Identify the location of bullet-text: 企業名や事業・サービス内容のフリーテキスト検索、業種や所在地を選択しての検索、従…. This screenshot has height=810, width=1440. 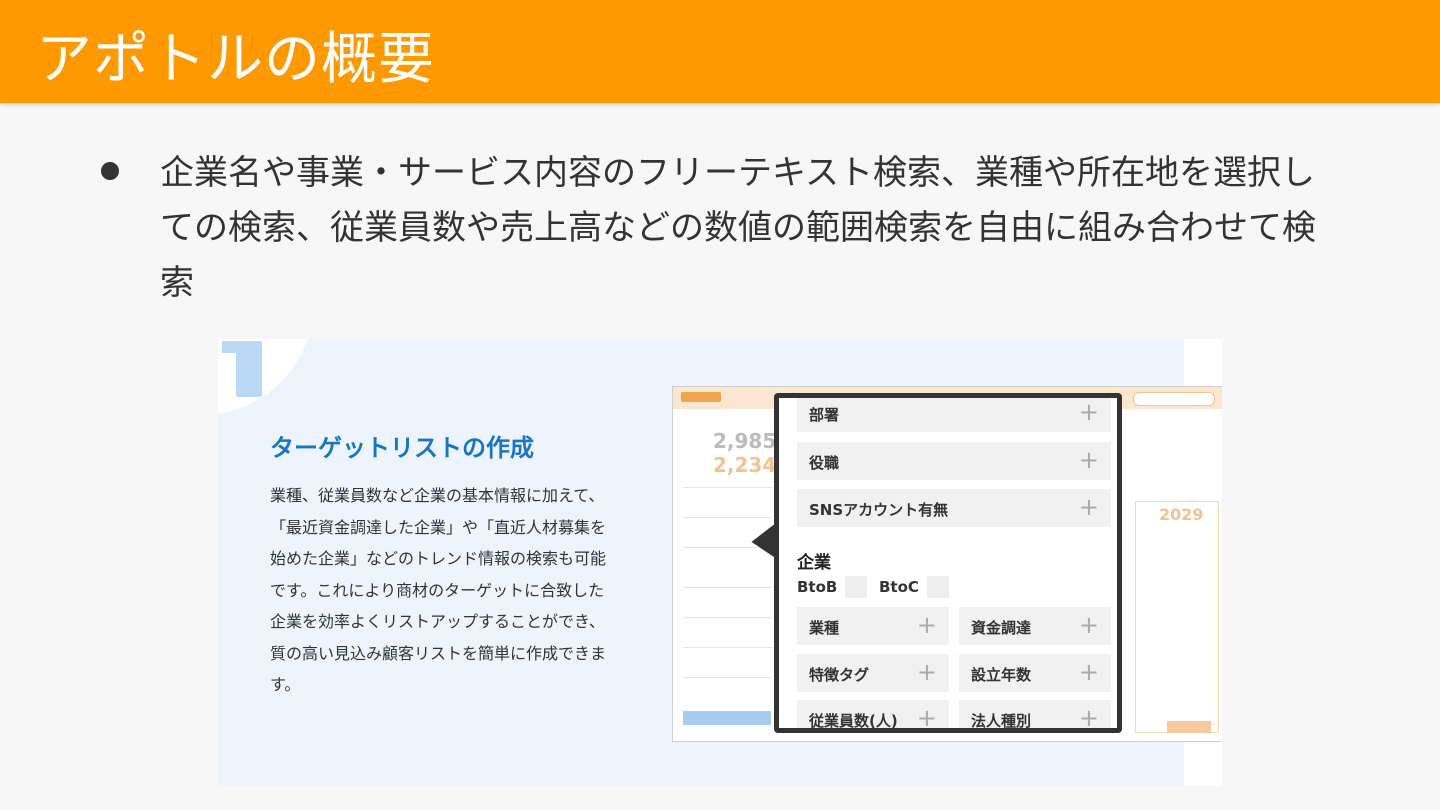
(738, 228).